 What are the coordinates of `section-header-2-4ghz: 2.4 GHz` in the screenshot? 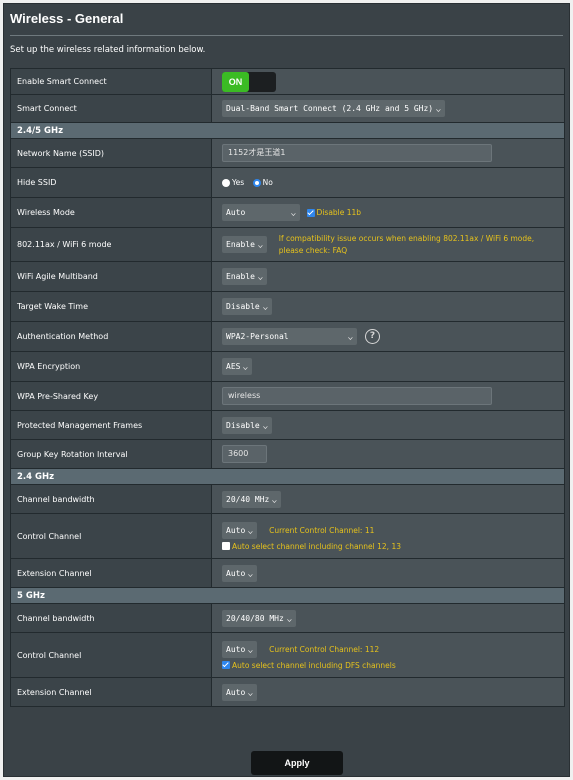 It's located at (287, 476).